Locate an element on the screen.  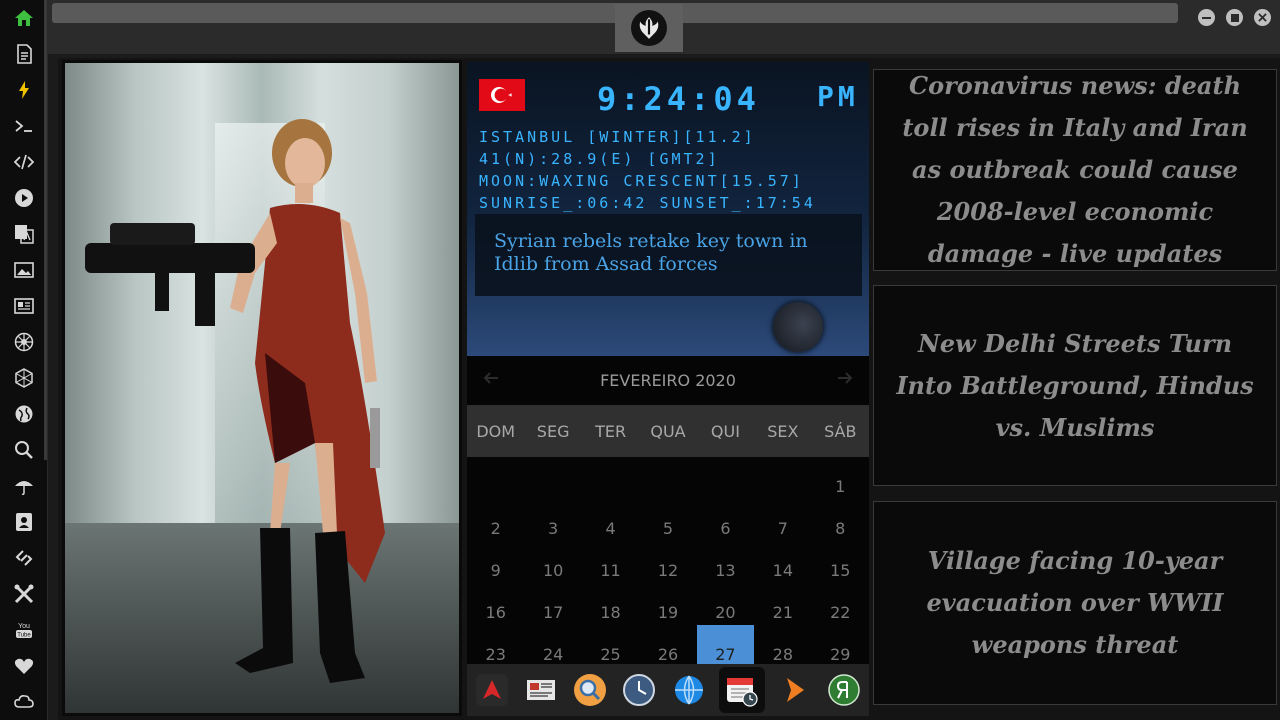
tools-icon is located at coordinates (24, 594).